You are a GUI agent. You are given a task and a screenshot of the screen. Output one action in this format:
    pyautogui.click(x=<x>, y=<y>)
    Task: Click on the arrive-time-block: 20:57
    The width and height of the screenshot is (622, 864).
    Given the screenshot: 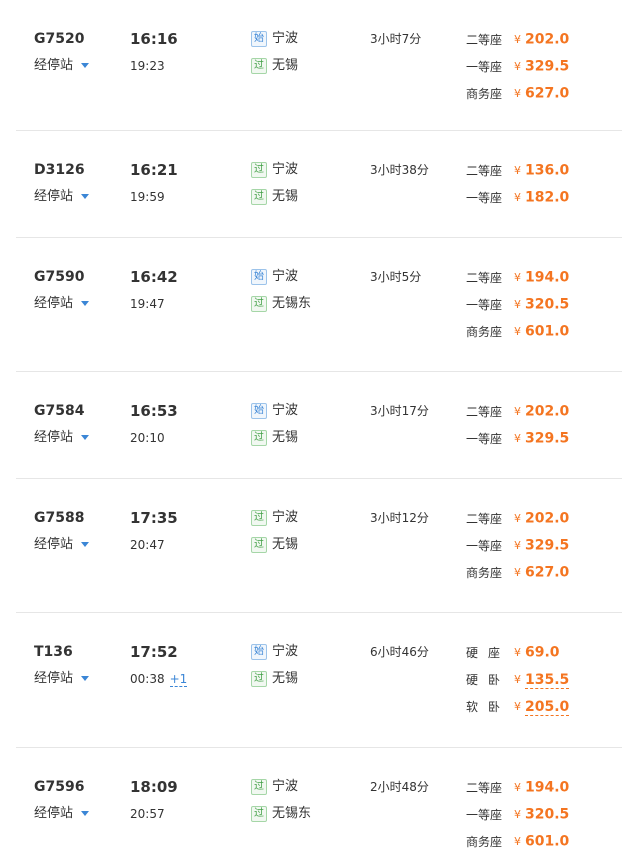 What is the action you would take?
    pyautogui.click(x=147, y=814)
    